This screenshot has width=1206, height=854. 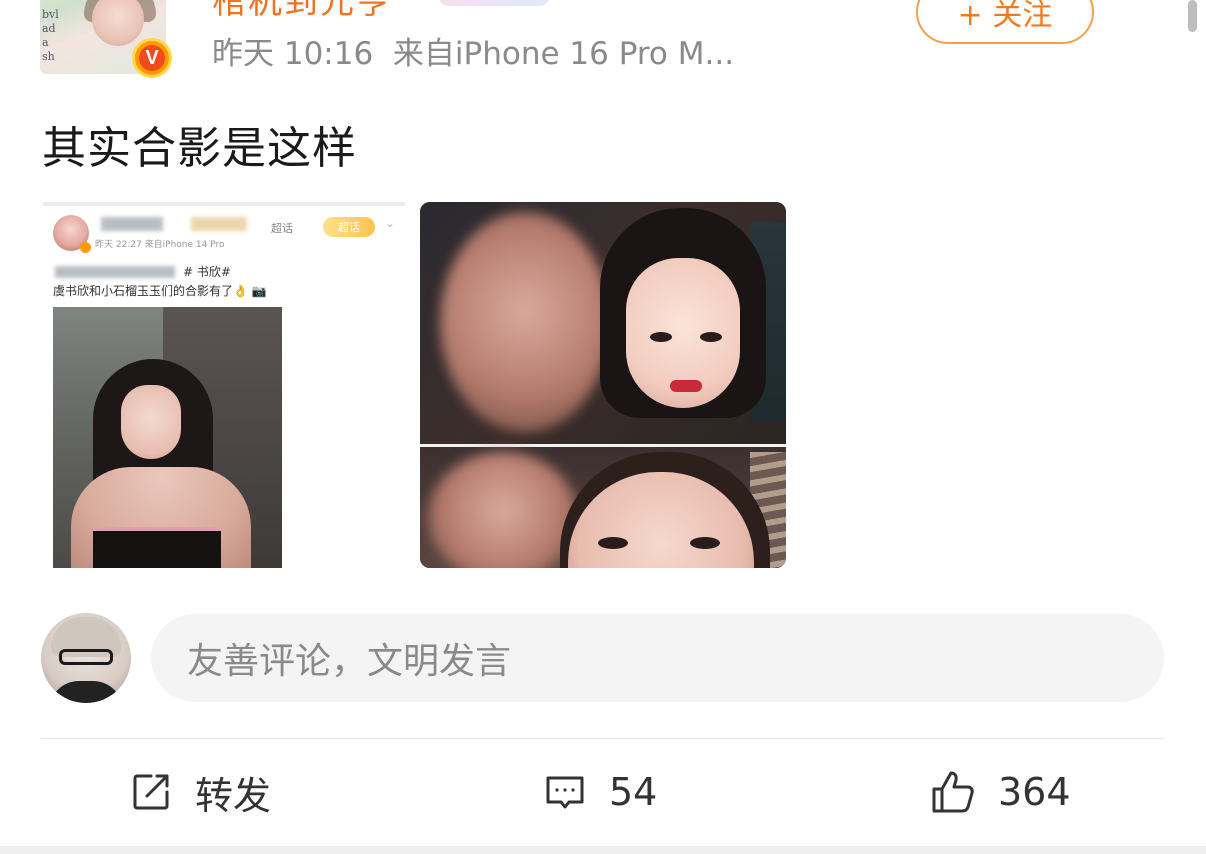 What do you see at coordinates (603, 850) in the screenshot?
I see `bottom-strip` at bounding box center [603, 850].